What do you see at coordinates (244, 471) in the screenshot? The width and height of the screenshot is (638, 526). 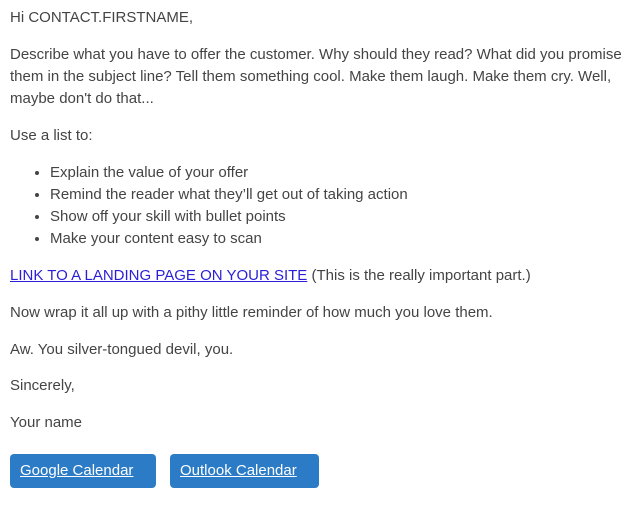 I see `outlook-calendar-button: Outlook Calendar` at bounding box center [244, 471].